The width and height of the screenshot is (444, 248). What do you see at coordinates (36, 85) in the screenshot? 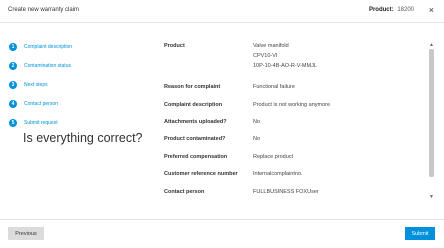
I see `step-label: Next steps` at bounding box center [36, 85].